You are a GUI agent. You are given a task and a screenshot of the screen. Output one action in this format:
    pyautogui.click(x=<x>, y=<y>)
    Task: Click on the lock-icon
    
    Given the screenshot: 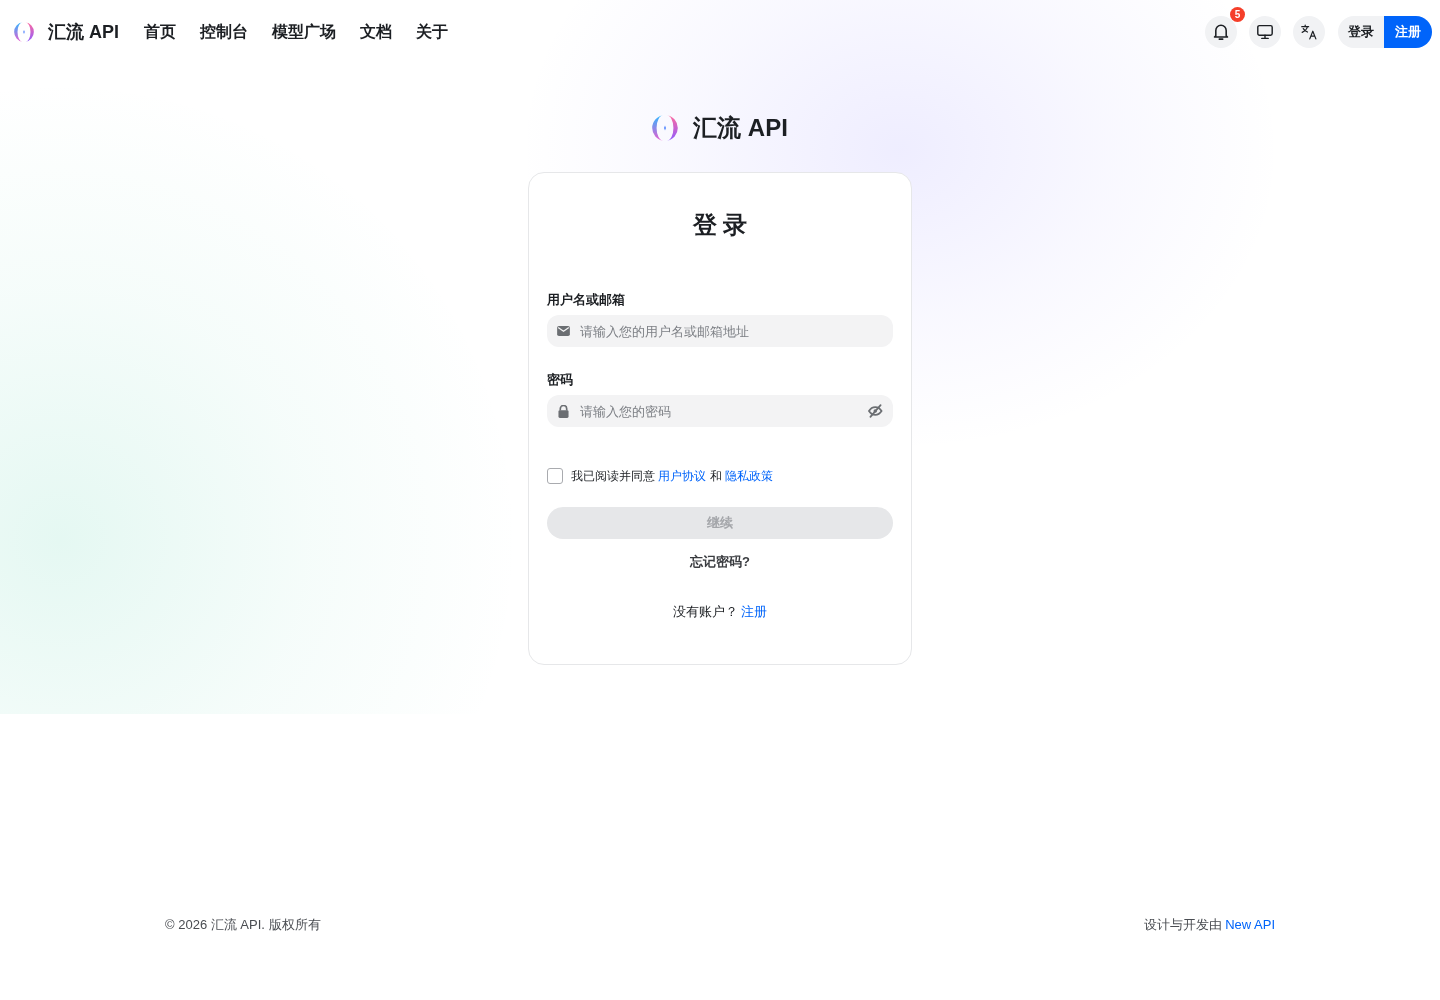 What is the action you would take?
    pyautogui.click(x=563, y=411)
    